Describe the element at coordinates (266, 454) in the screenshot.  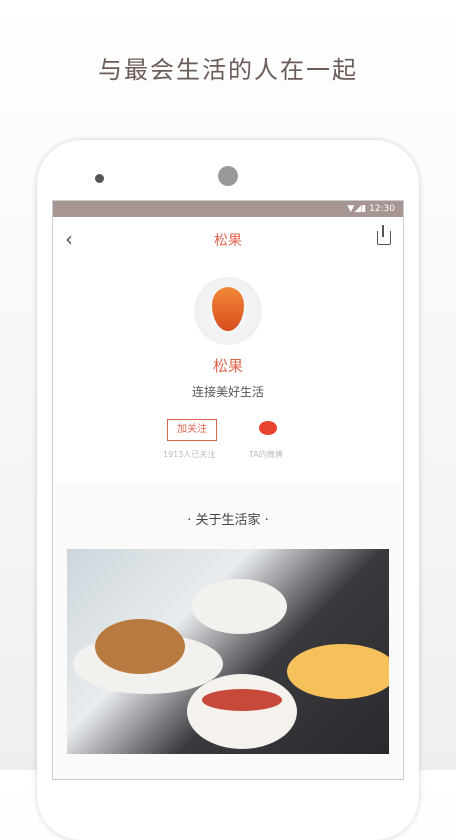
I see `weibo-link: TA的微博` at that location.